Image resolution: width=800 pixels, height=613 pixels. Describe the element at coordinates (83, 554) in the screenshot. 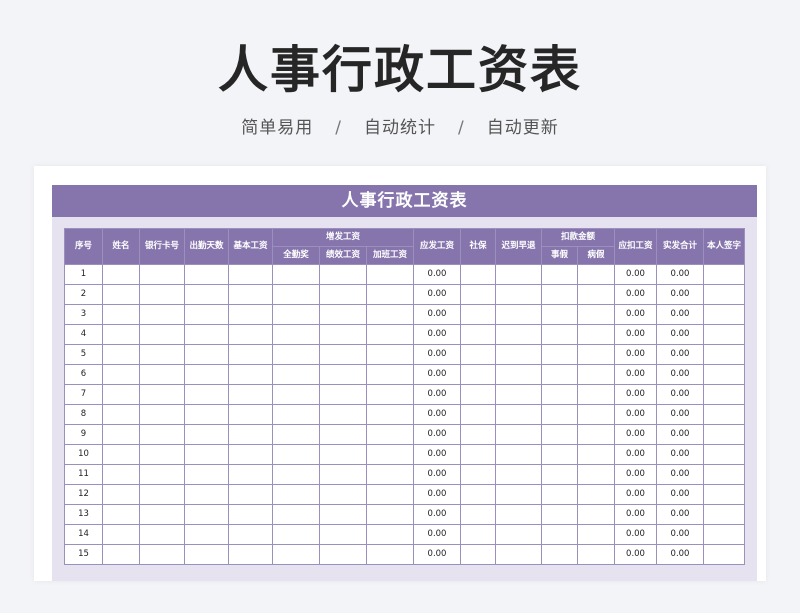

I see `cell-index: 15` at that location.